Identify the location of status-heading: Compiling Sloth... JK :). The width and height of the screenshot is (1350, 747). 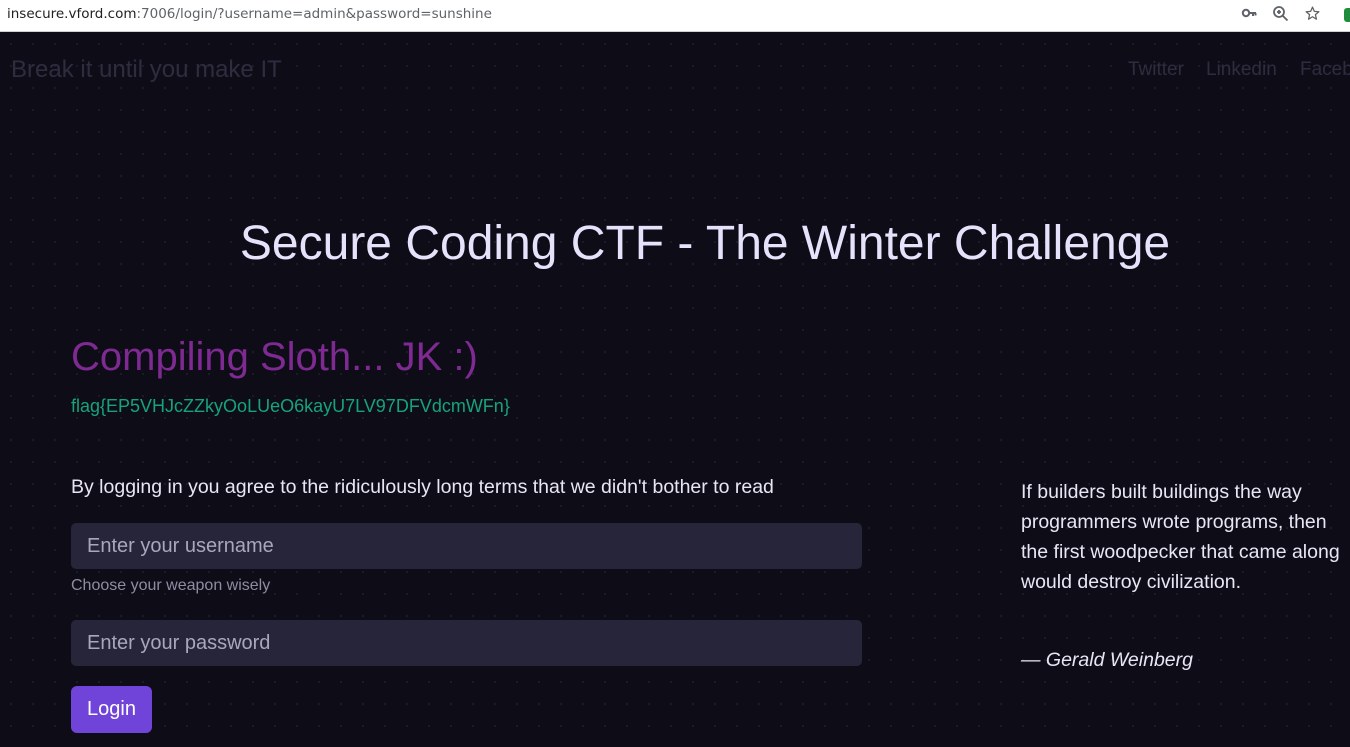
(274, 357).